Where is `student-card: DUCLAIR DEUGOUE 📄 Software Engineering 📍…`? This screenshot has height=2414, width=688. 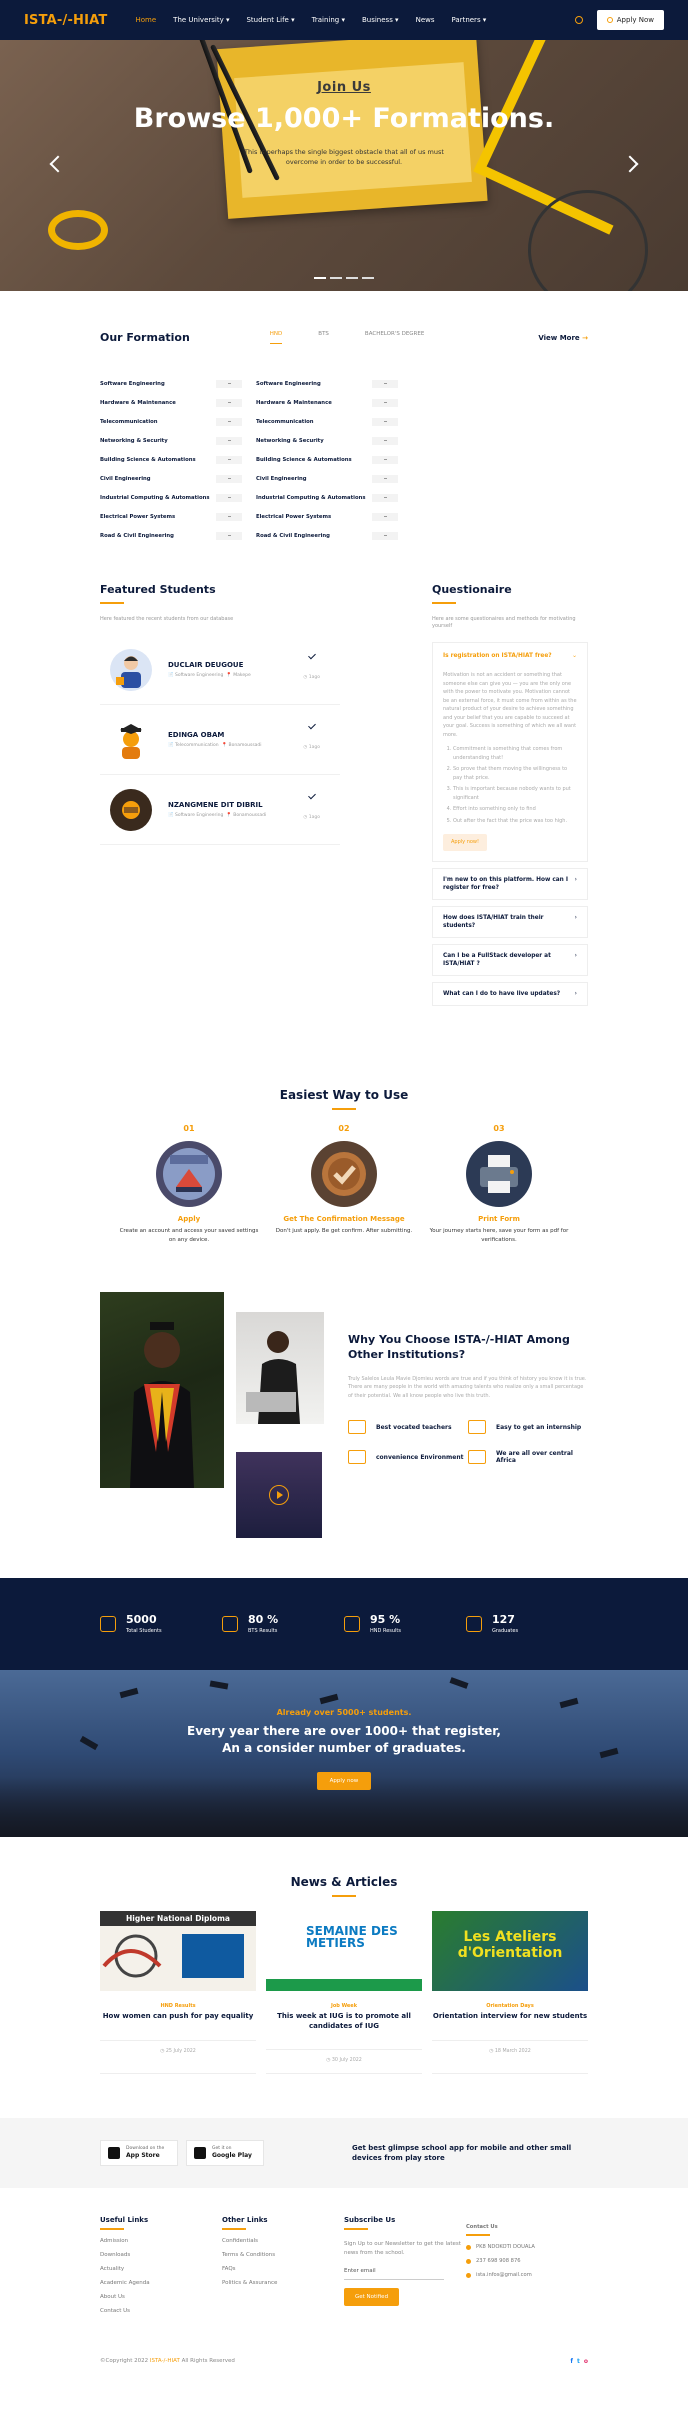 student-card: DUCLAIR DEUGOUE 📄 Software Engineering 📍… is located at coordinates (220, 670).